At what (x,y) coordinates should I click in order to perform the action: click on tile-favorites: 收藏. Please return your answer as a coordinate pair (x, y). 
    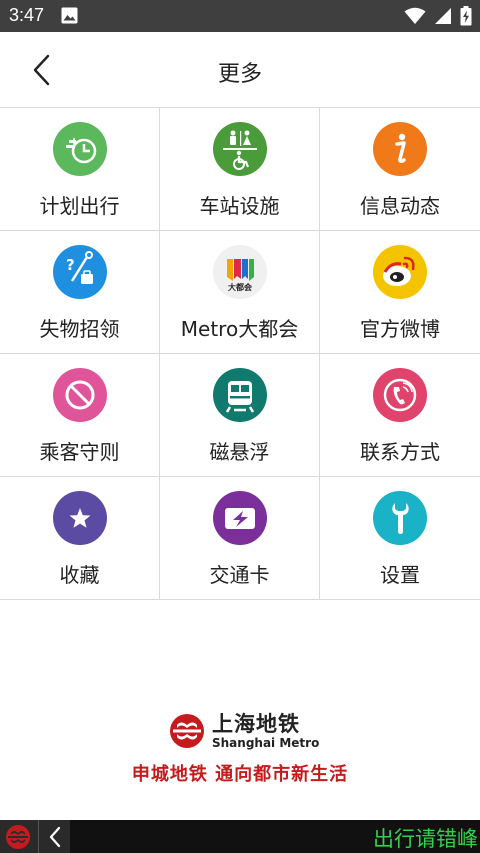
    Looking at the image, I should click on (80, 538).